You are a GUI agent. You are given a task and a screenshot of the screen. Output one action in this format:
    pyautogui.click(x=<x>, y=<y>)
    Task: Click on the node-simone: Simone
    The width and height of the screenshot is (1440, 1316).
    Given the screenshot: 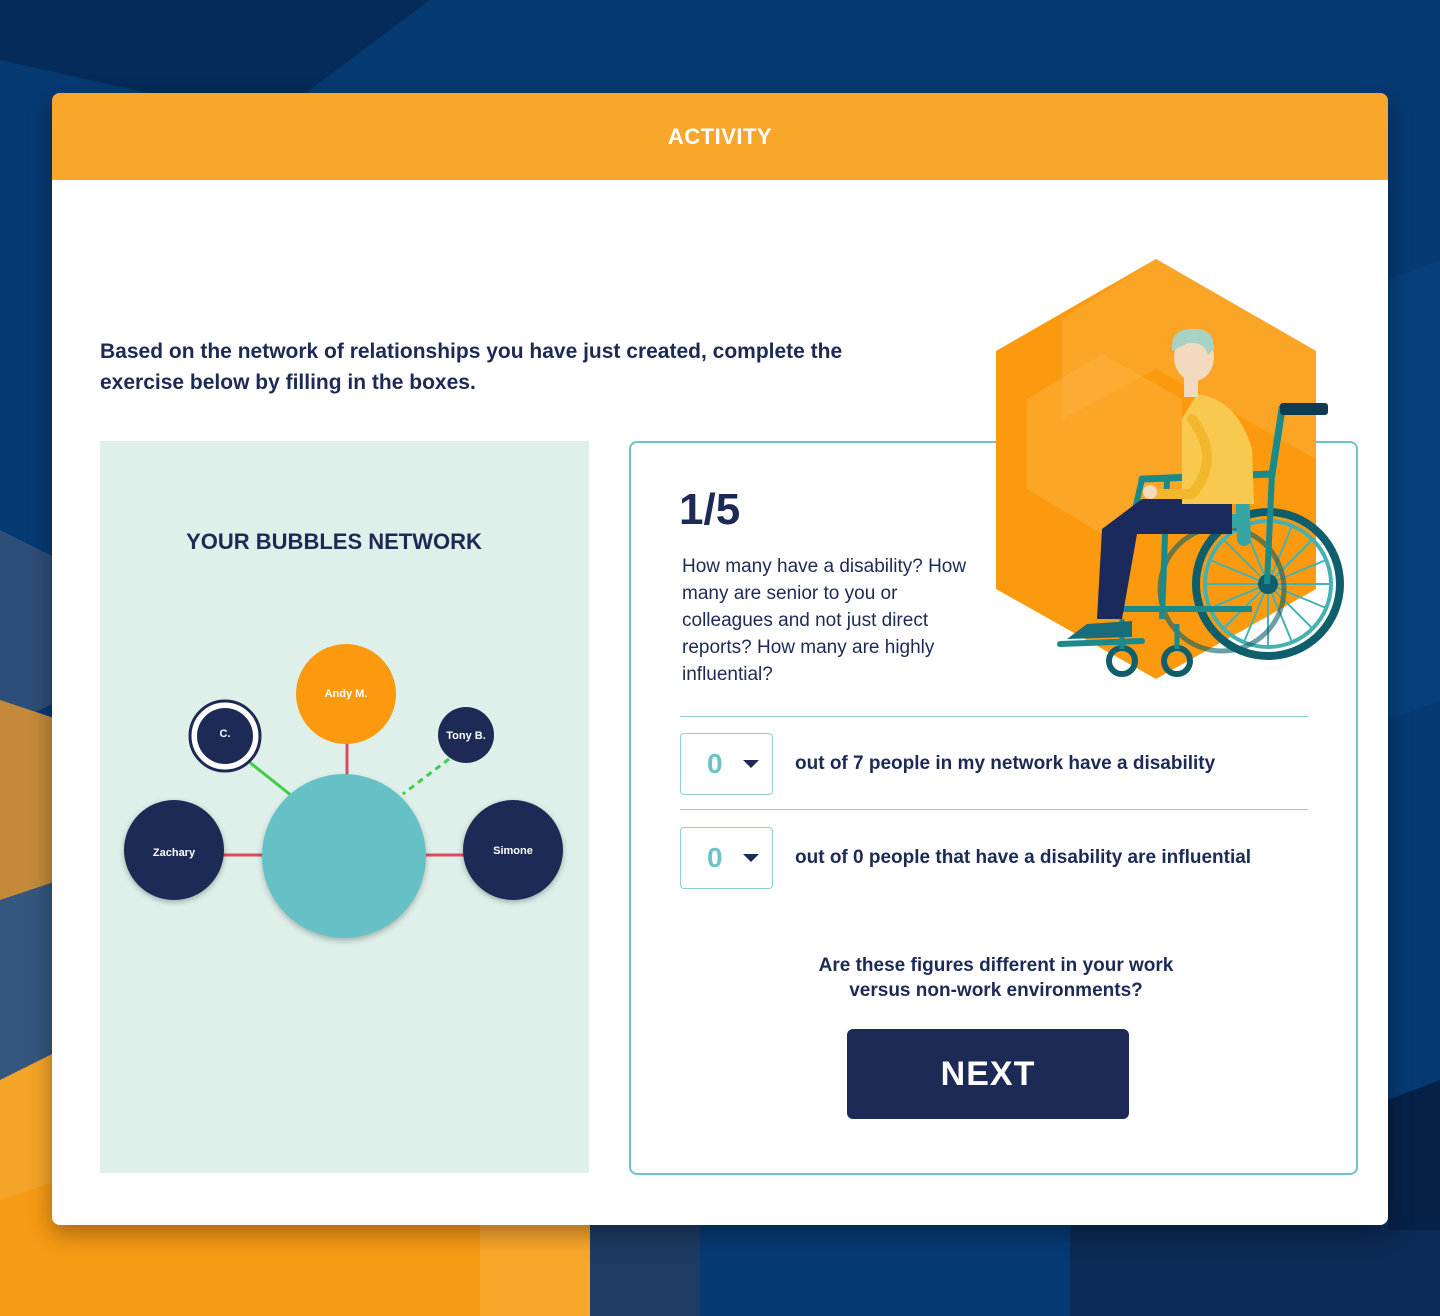 What is the action you would take?
    pyautogui.click(x=513, y=850)
    